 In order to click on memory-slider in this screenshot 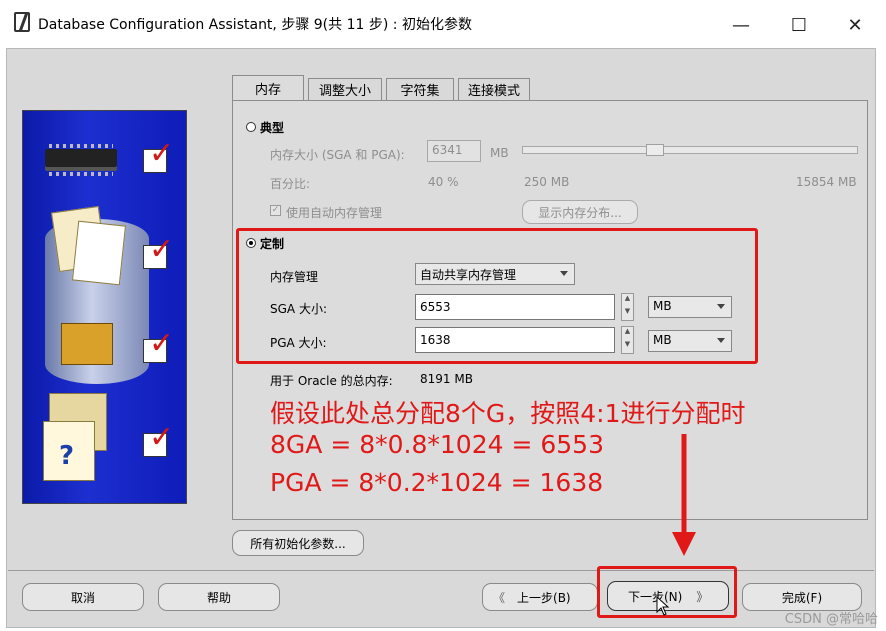, I will do `click(690, 150)`.